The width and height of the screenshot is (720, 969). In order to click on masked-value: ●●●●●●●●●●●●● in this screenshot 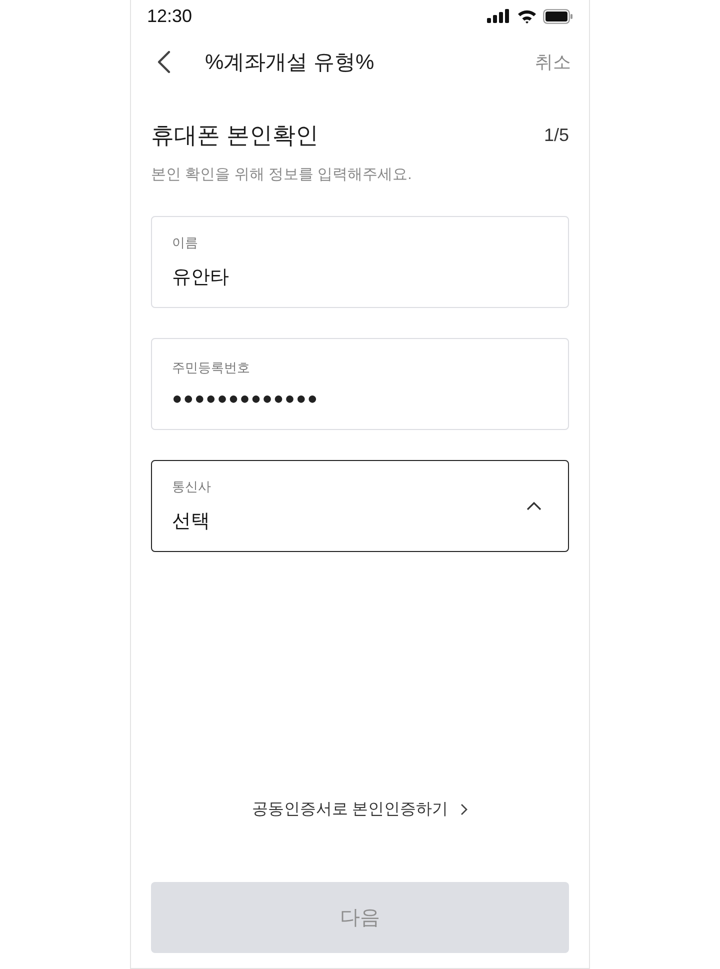, I will do `click(246, 399)`.